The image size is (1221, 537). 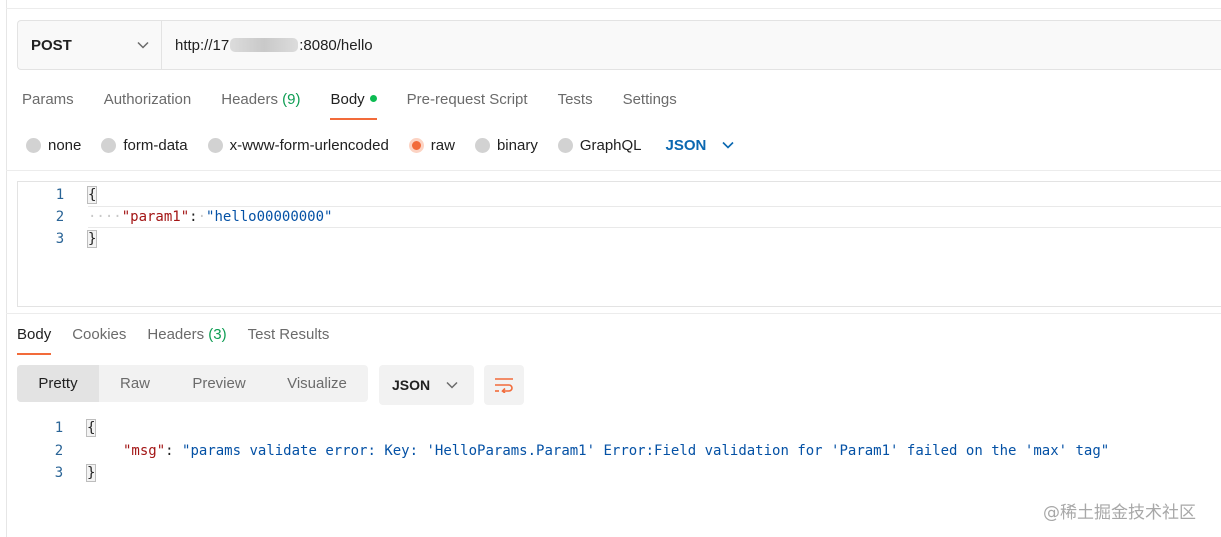 I want to click on wrap-lines-button, so click(x=504, y=385).